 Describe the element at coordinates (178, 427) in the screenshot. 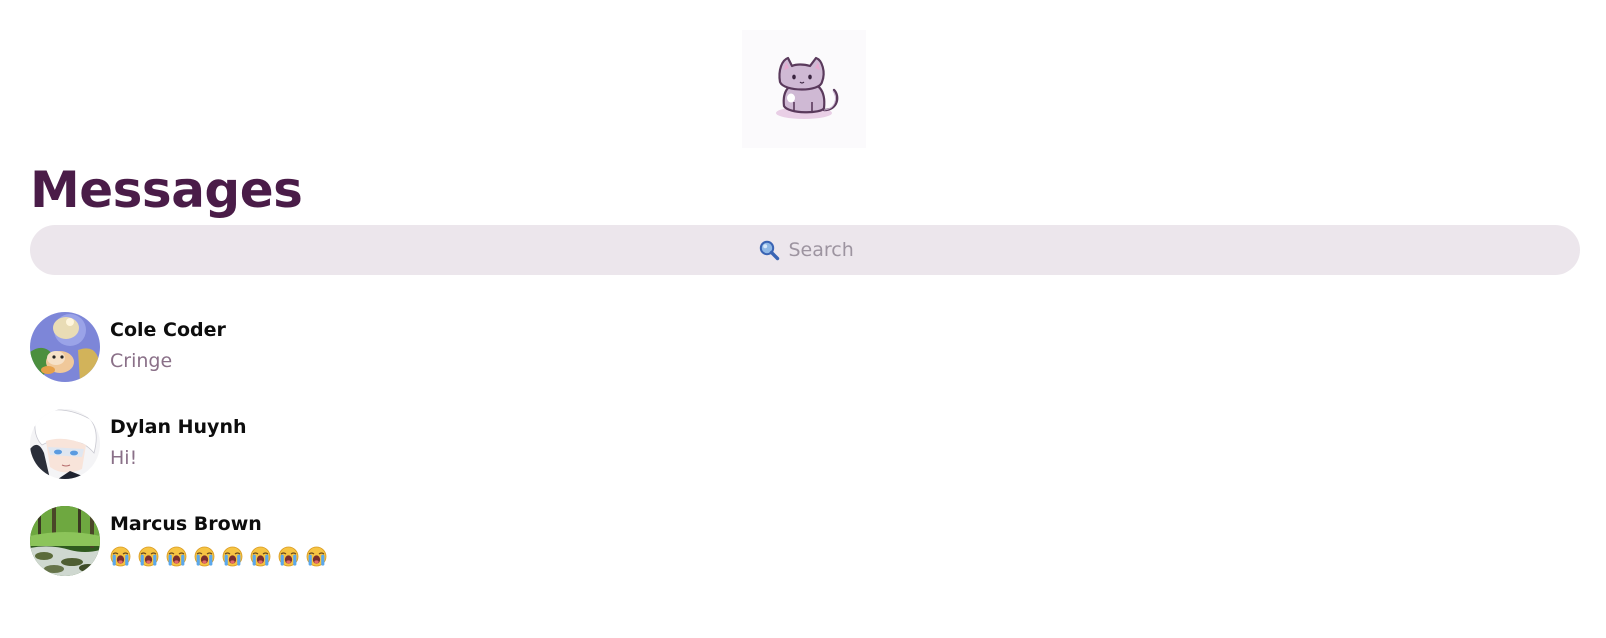

I see `contact-name: Dylan Huynh` at that location.